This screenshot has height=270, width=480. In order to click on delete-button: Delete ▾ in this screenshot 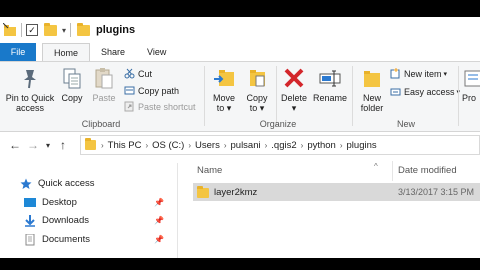, I will do `click(294, 89)`.